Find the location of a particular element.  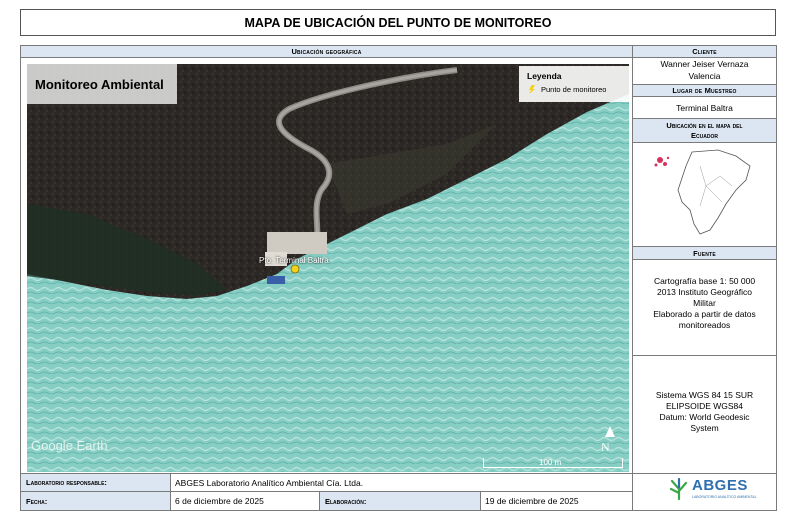

sistema-line: Datum: World Geodesic is located at coordinates (704, 417).